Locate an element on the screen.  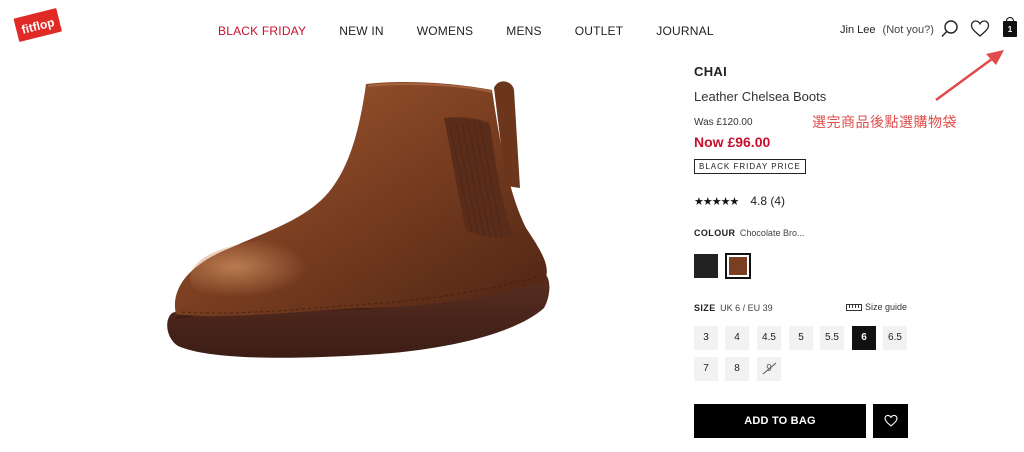
size-guide-link: Size guide is located at coordinates (876, 307).